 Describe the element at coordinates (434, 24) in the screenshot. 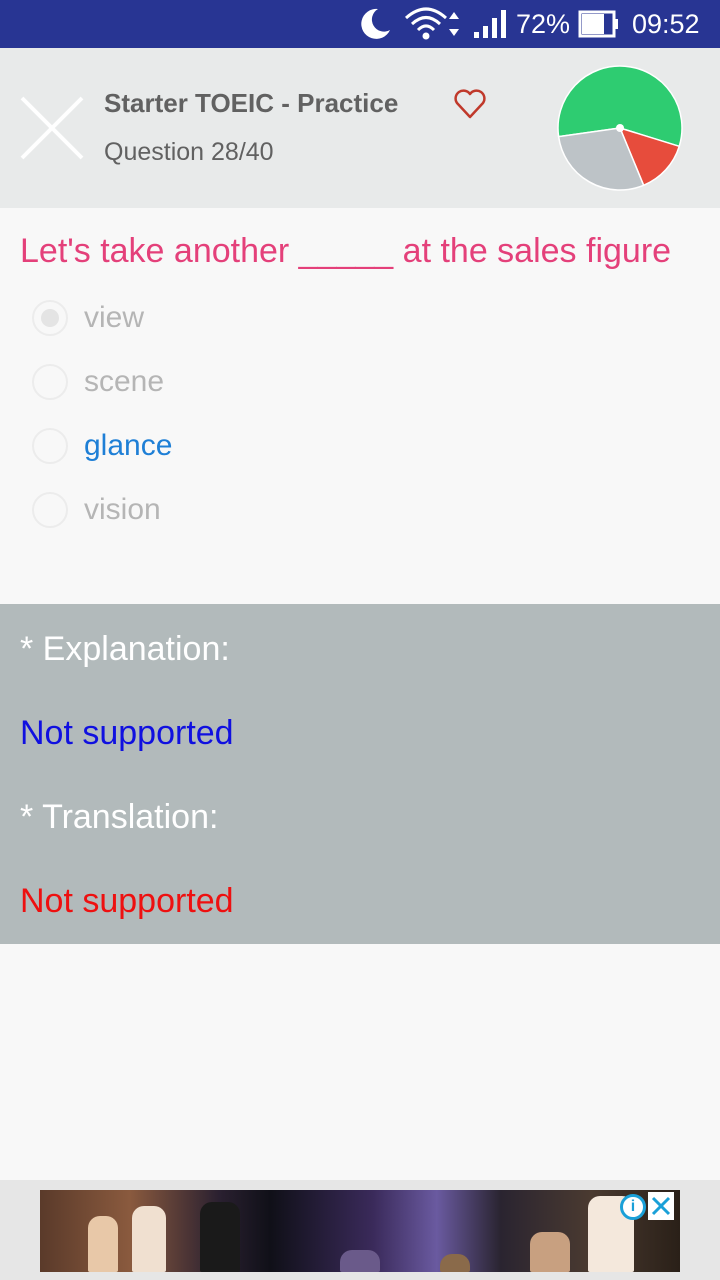

I see `wifi-icon` at that location.